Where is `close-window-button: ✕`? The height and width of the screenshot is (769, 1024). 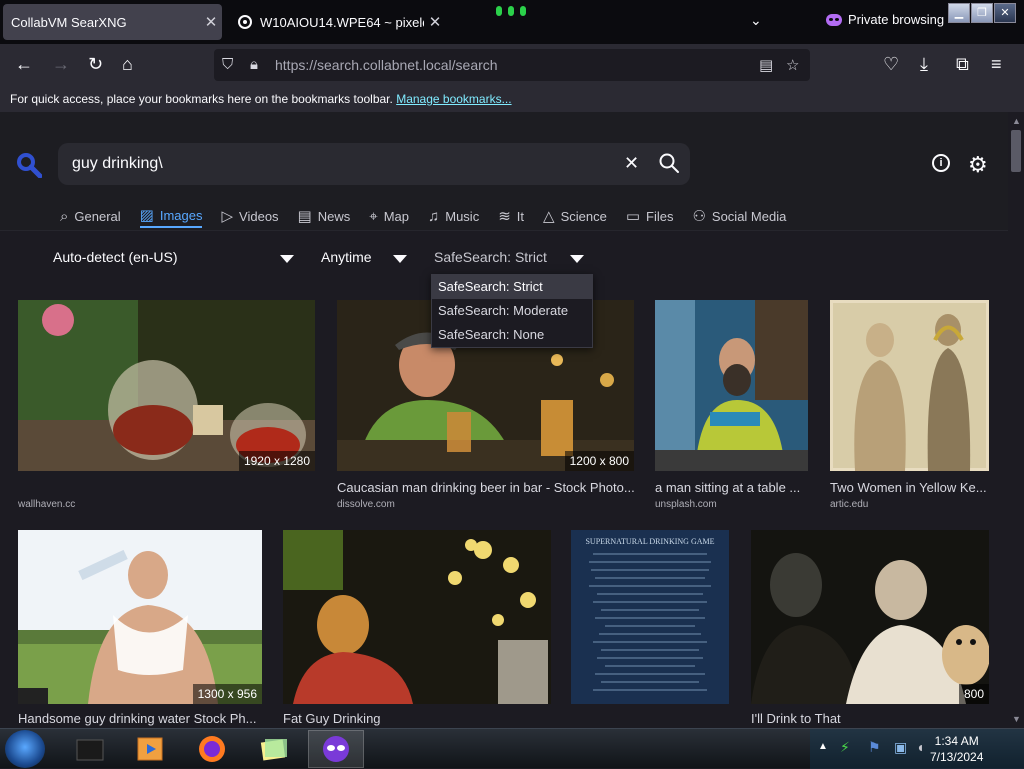 close-window-button: ✕ is located at coordinates (1005, 13).